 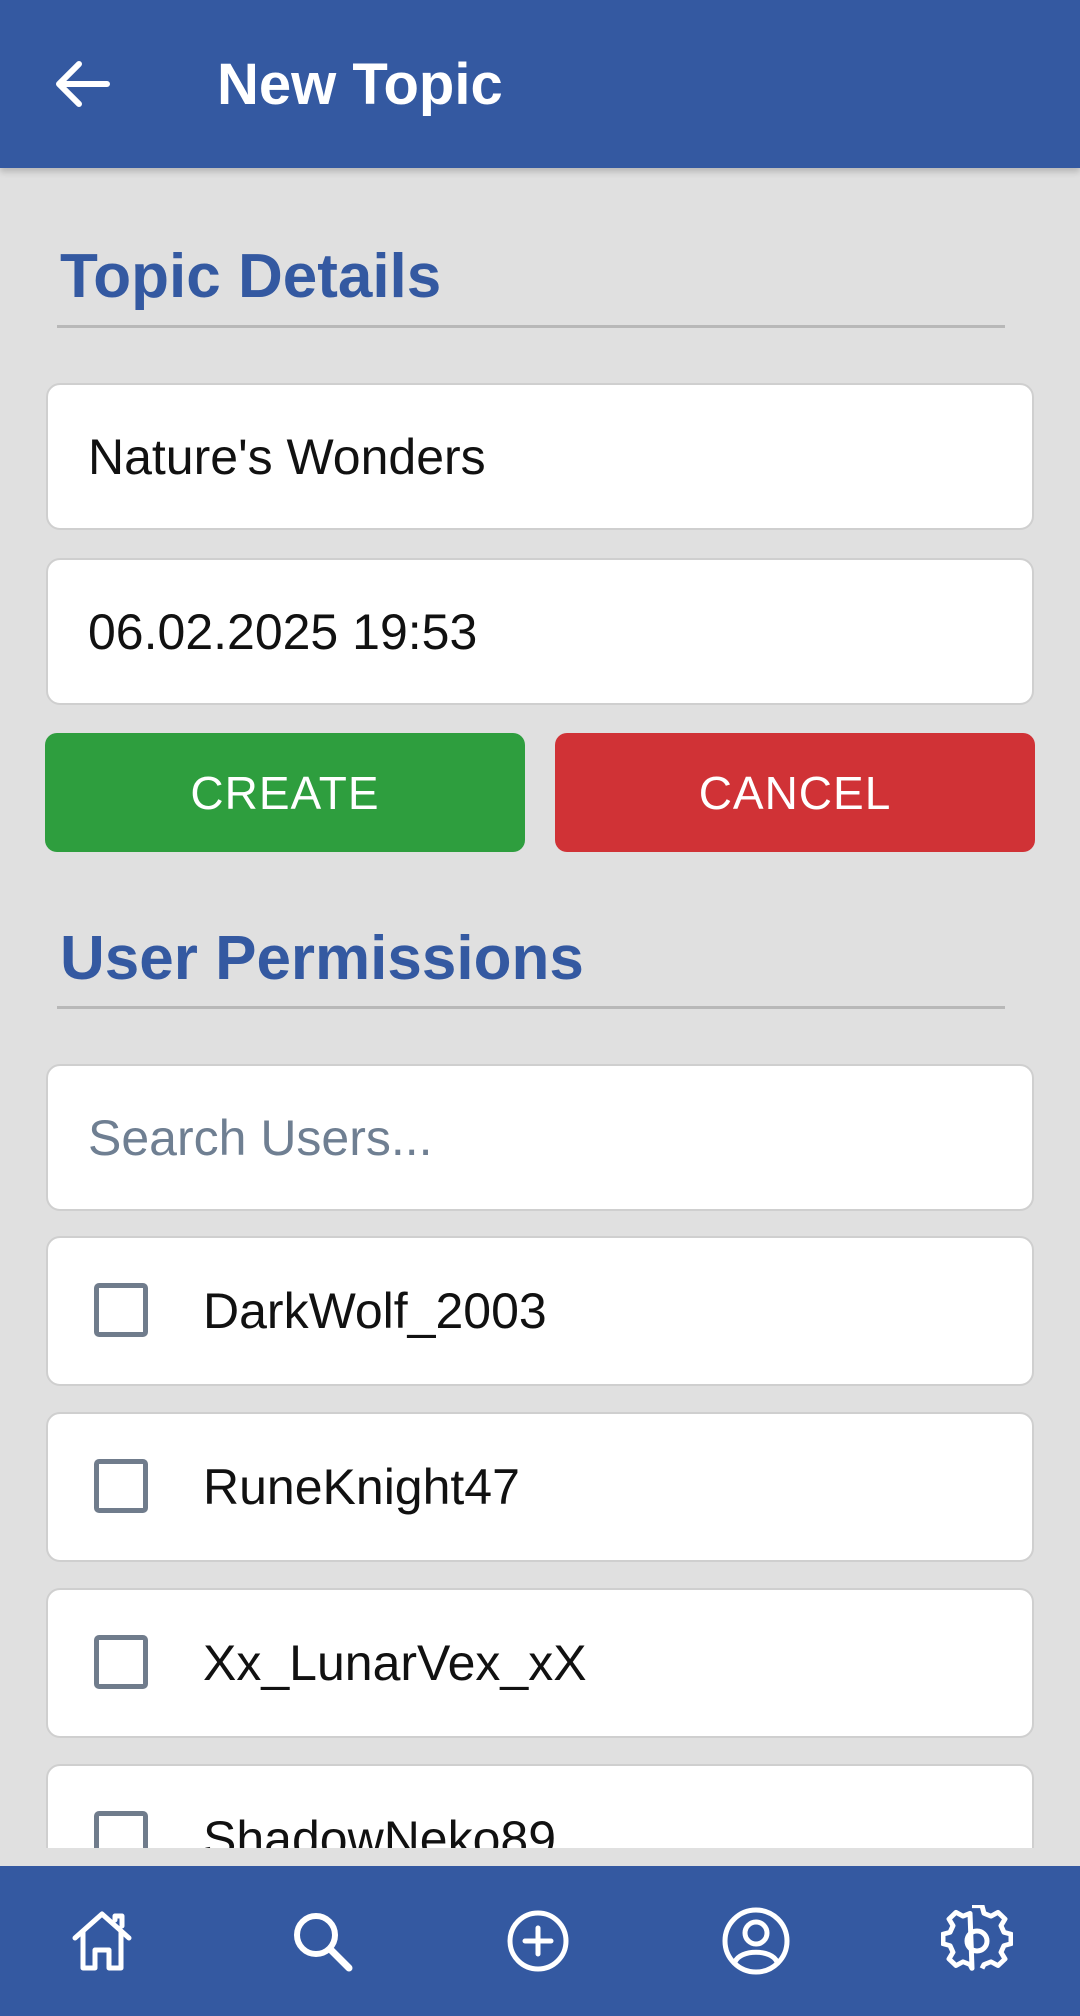 What do you see at coordinates (322, 958) in the screenshot?
I see `user-permissions-heading: User Permissions` at bounding box center [322, 958].